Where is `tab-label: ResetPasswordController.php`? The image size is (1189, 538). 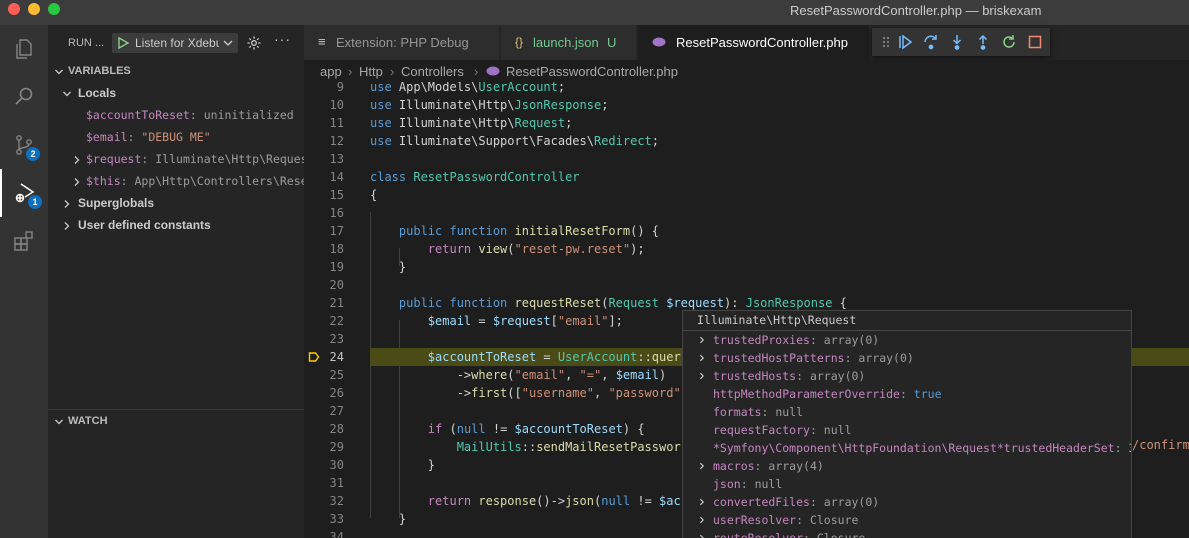 tab-label: ResetPasswordController.php is located at coordinates (762, 42).